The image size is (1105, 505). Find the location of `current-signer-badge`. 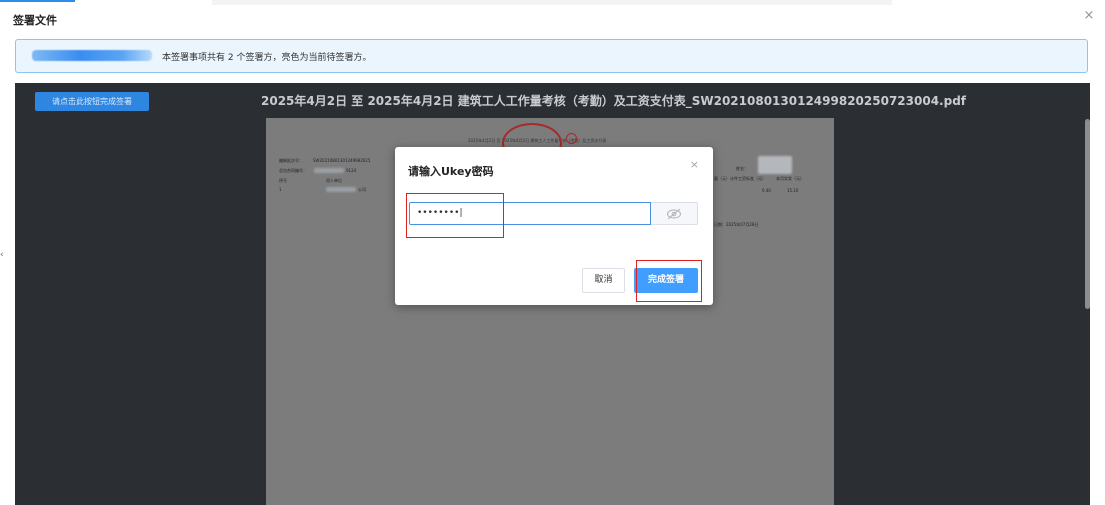

current-signer-badge is located at coordinates (92, 55).